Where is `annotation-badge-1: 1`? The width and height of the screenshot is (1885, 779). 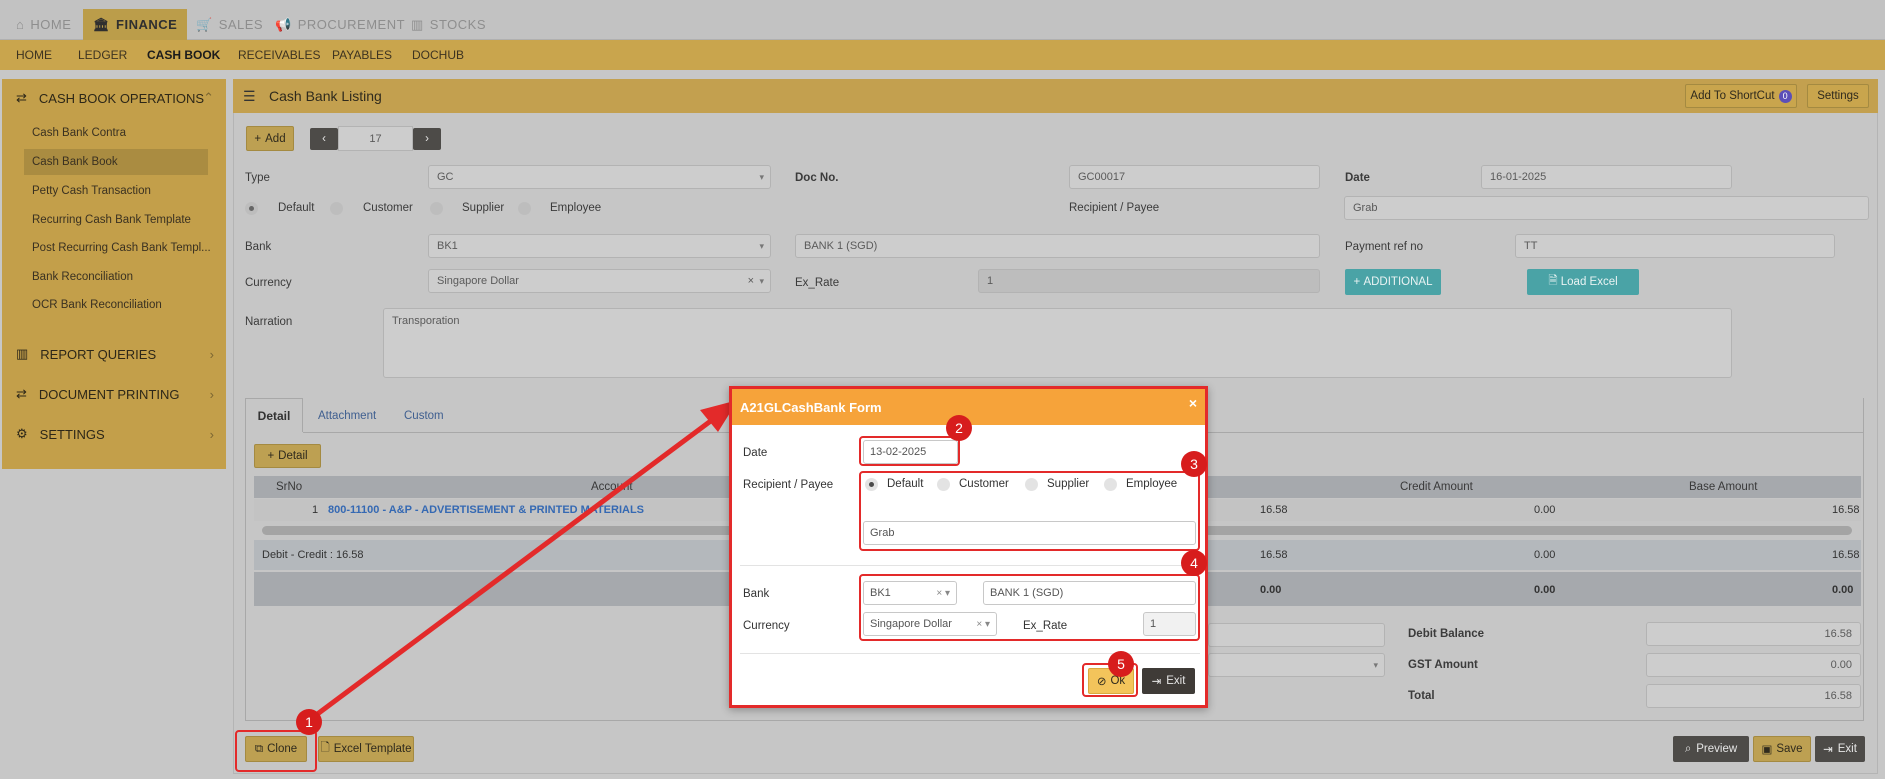
annotation-badge-1: 1 is located at coordinates (309, 722).